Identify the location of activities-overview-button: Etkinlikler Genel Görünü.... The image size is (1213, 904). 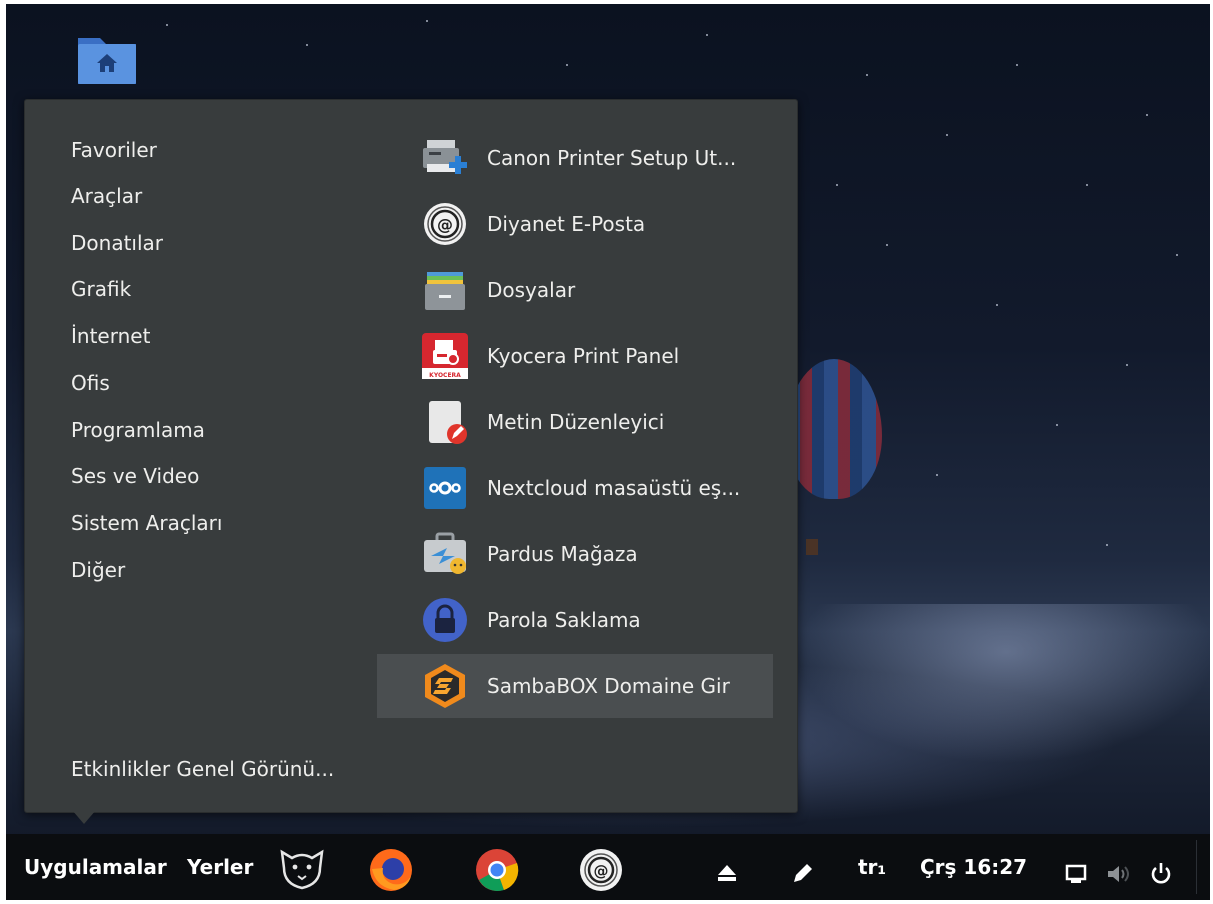
(202, 769).